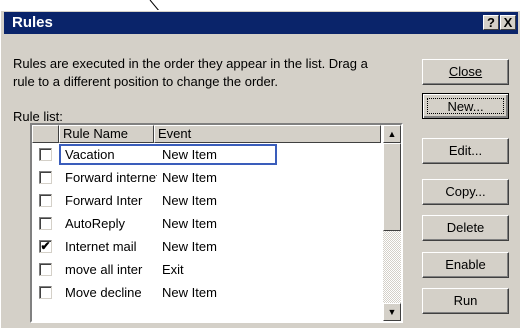 The width and height of the screenshot is (520, 328). I want to click on rule-row: Forward Inter New Item, so click(206, 200).